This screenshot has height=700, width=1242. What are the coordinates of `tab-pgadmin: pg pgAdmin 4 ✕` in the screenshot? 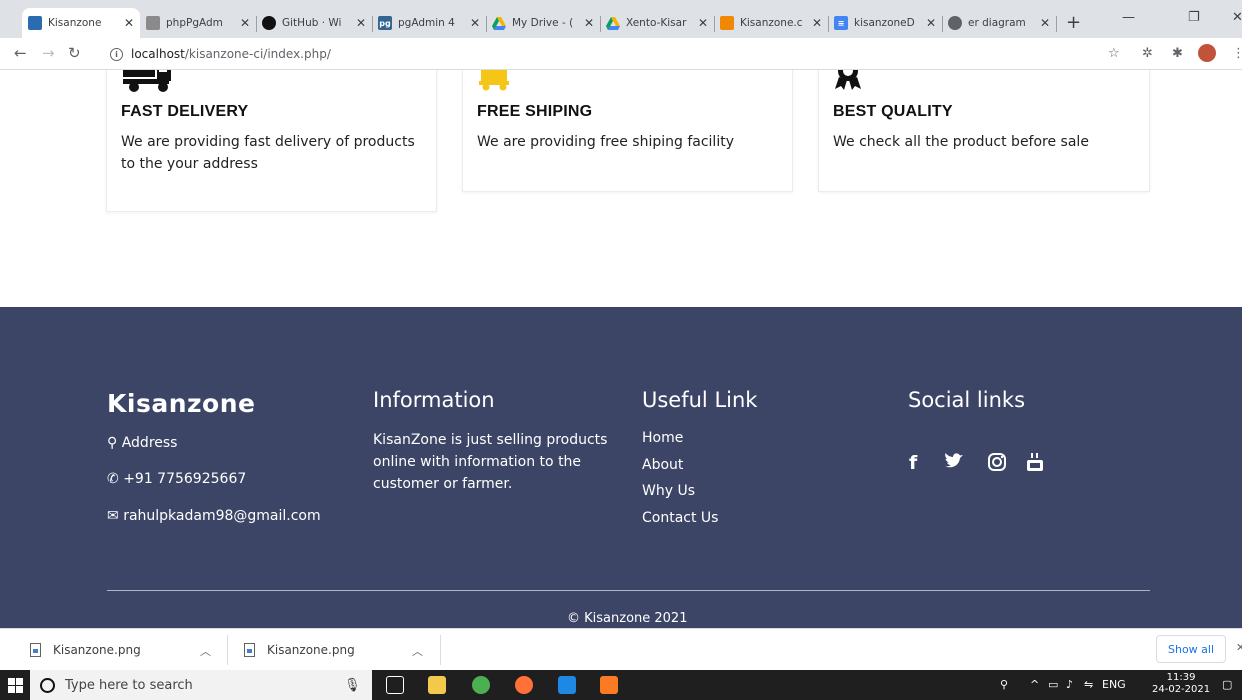 It's located at (429, 23).